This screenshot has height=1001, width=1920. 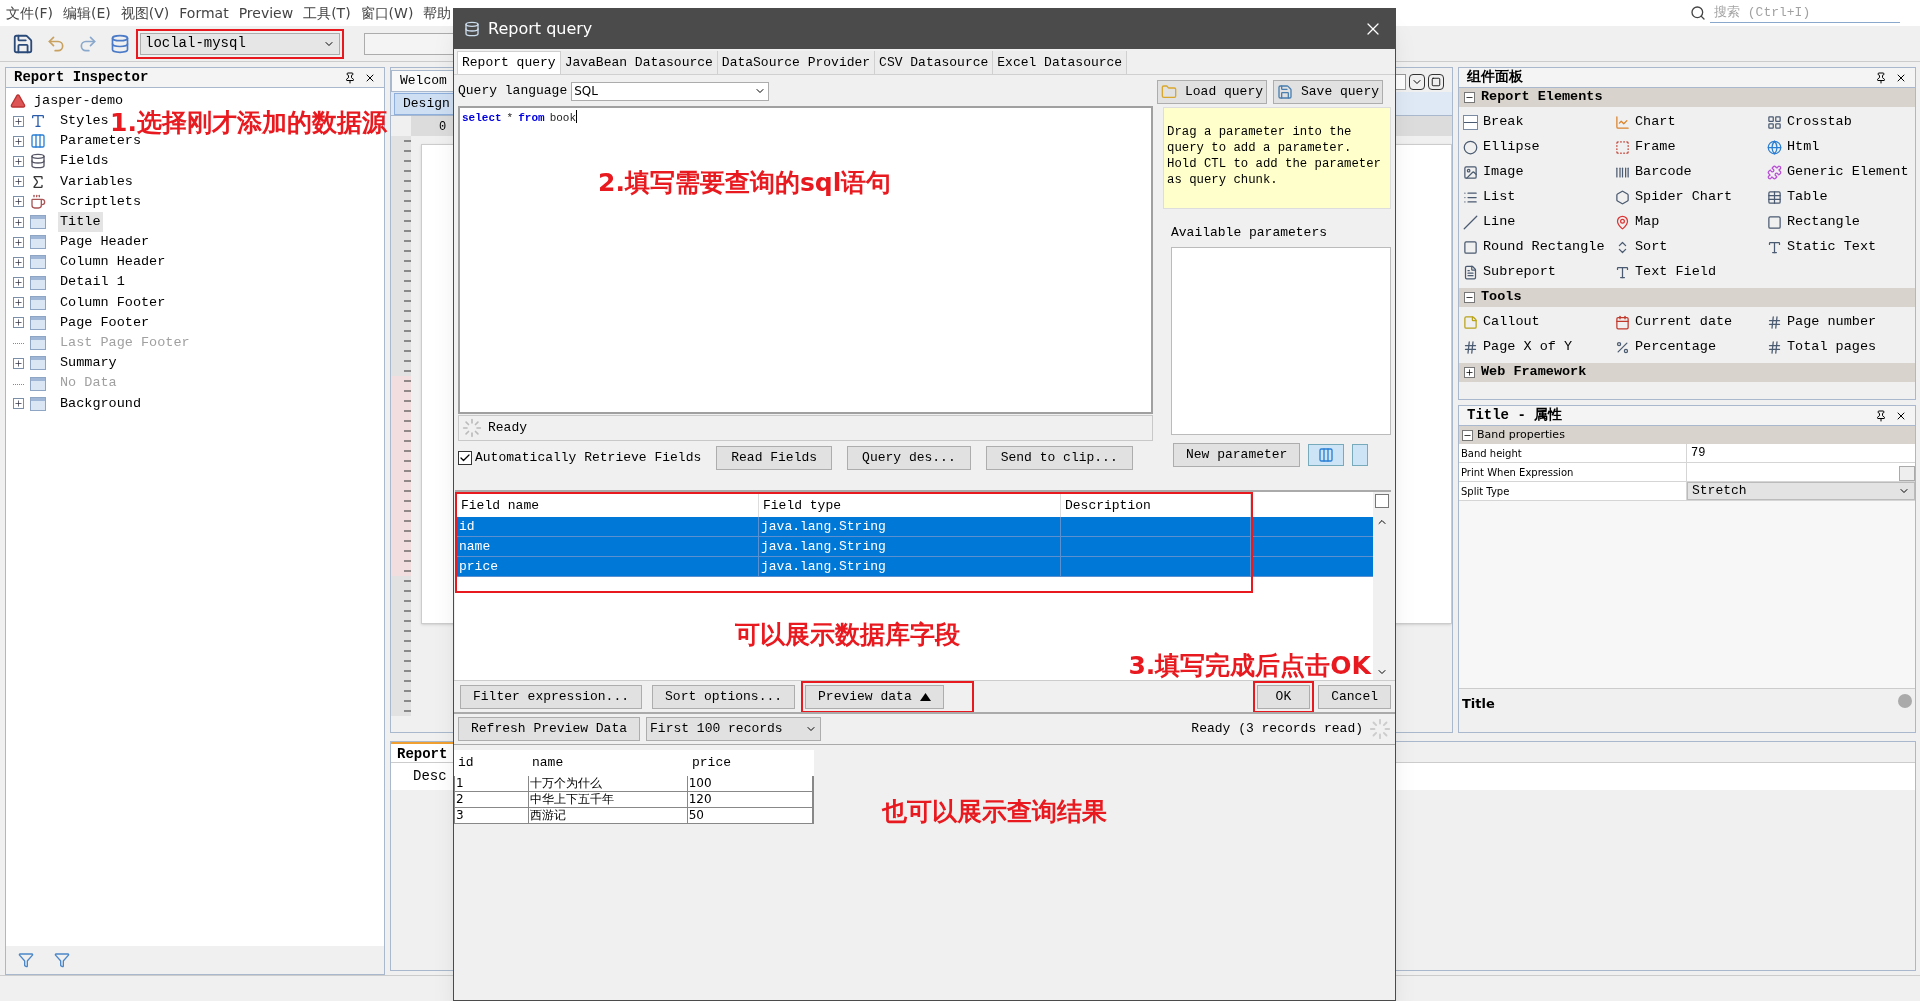 What do you see at coordinates (1819, 122) in the screenshot?
I see `palette-item: Crosstab` at bounding box center [1819, 122].